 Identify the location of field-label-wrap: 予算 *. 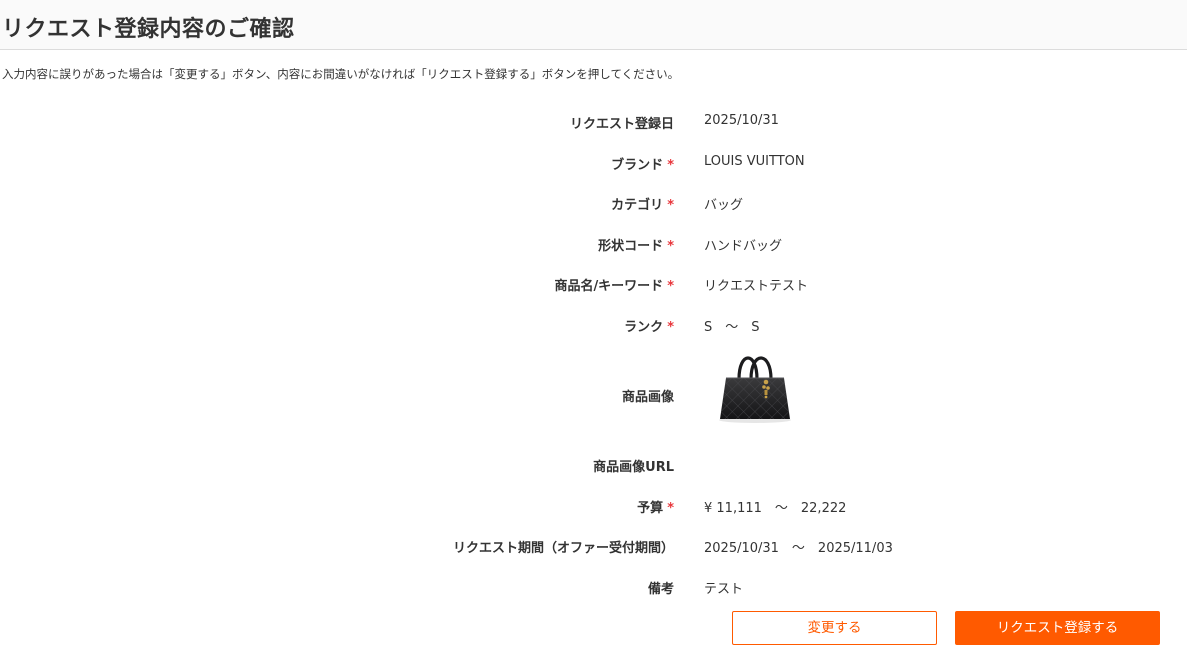
(655, 506).